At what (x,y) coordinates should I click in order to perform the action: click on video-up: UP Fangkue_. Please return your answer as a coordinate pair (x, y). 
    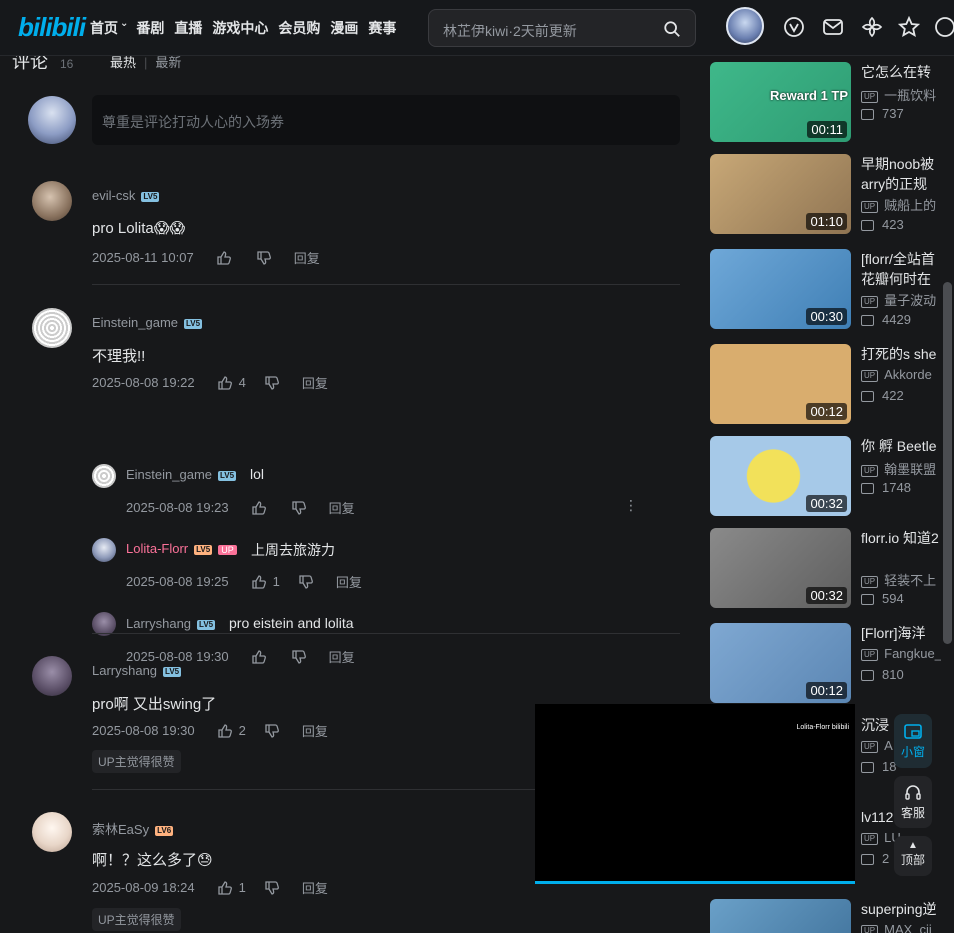
    Looking at the image, I should click on (901, 653).